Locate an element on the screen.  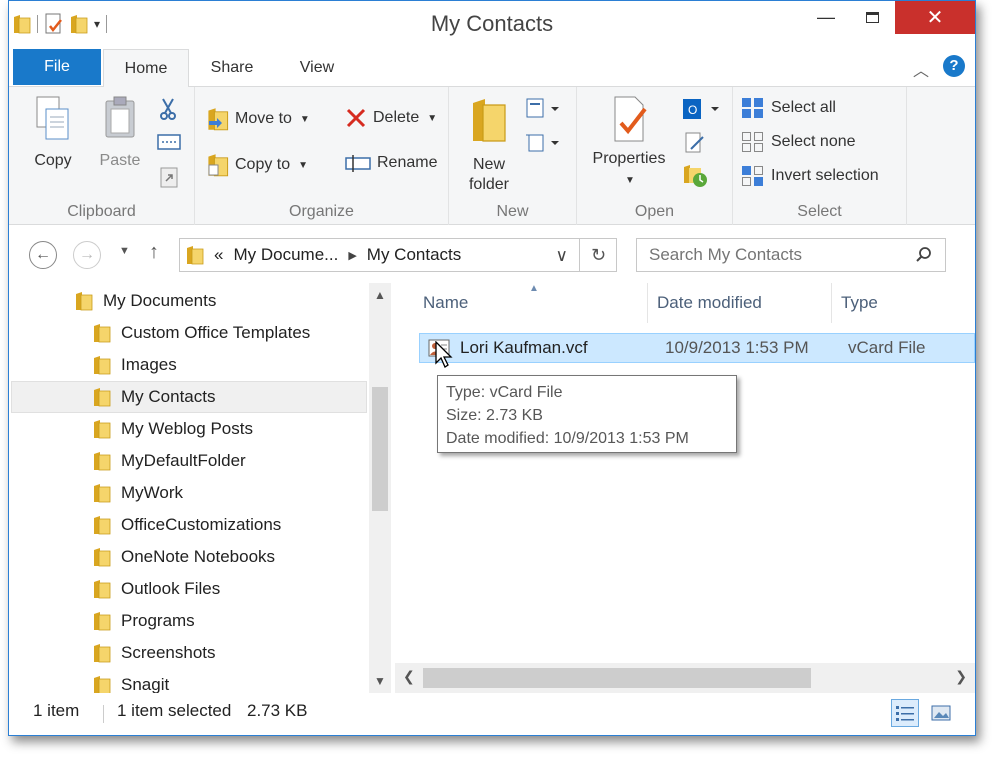
nav-item-folder: Snagit is located at coordinates (189, 681).